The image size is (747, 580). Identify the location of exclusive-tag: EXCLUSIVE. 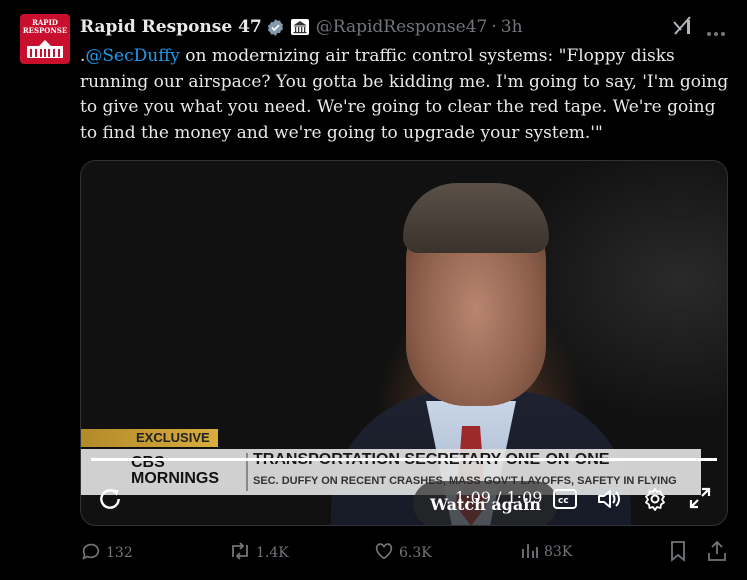
(149, 438).